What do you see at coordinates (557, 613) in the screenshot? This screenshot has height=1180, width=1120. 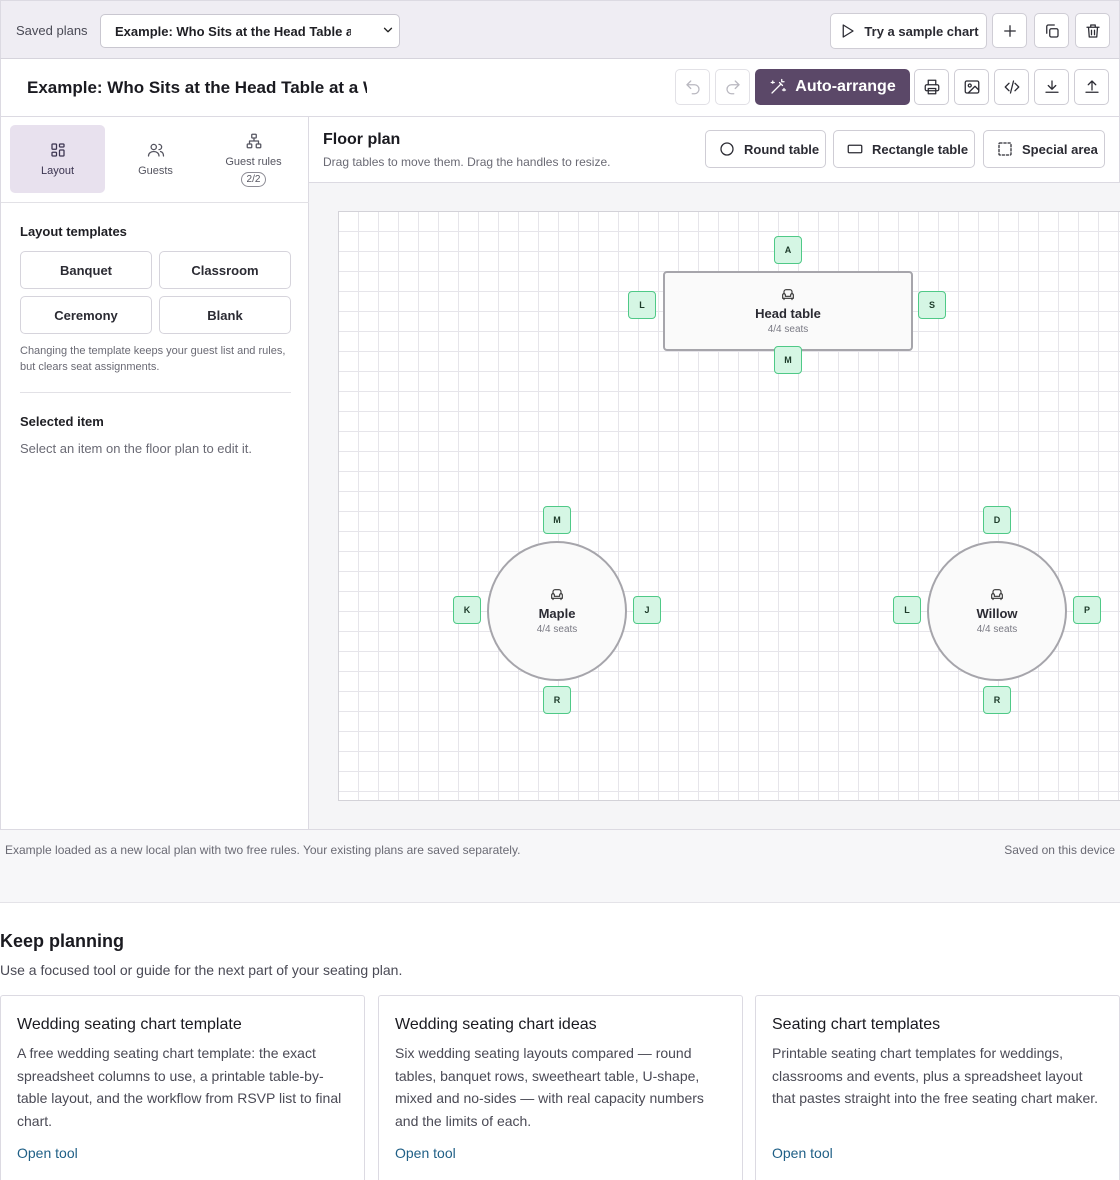 I see `table-name: Maple` at bounding box center [557, 613].